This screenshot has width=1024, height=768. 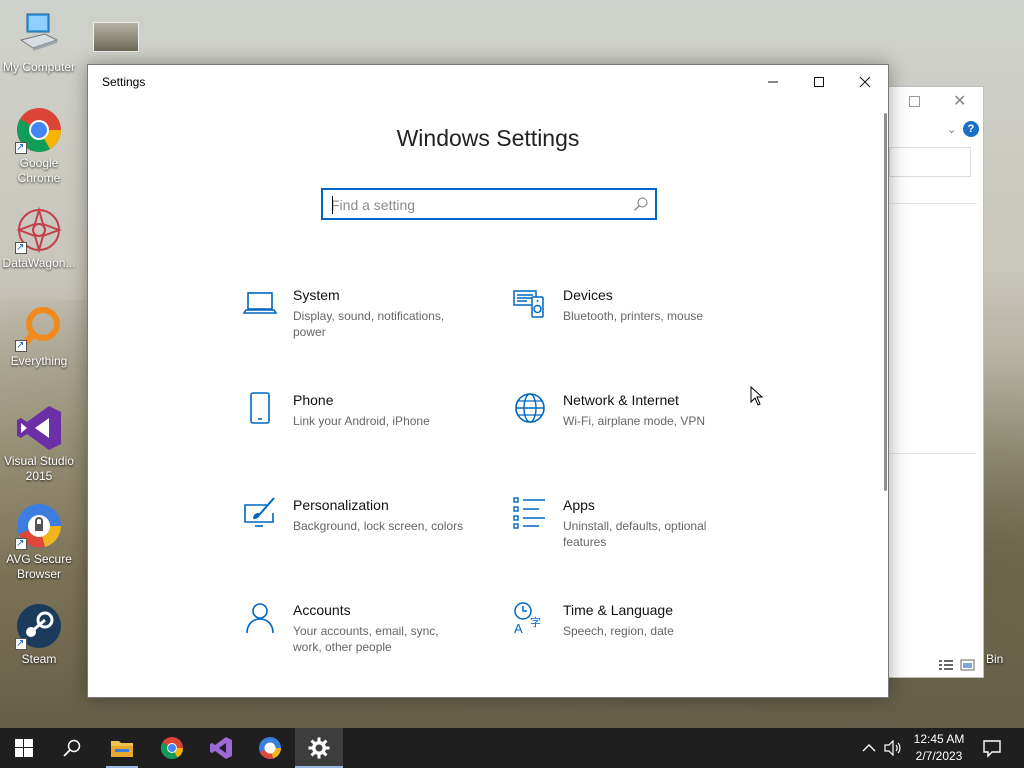 What do you see at coordinates (939, 739) in the screenshot?
I see `clock-time: 12:45 AM` at bounding box center [939, 739].